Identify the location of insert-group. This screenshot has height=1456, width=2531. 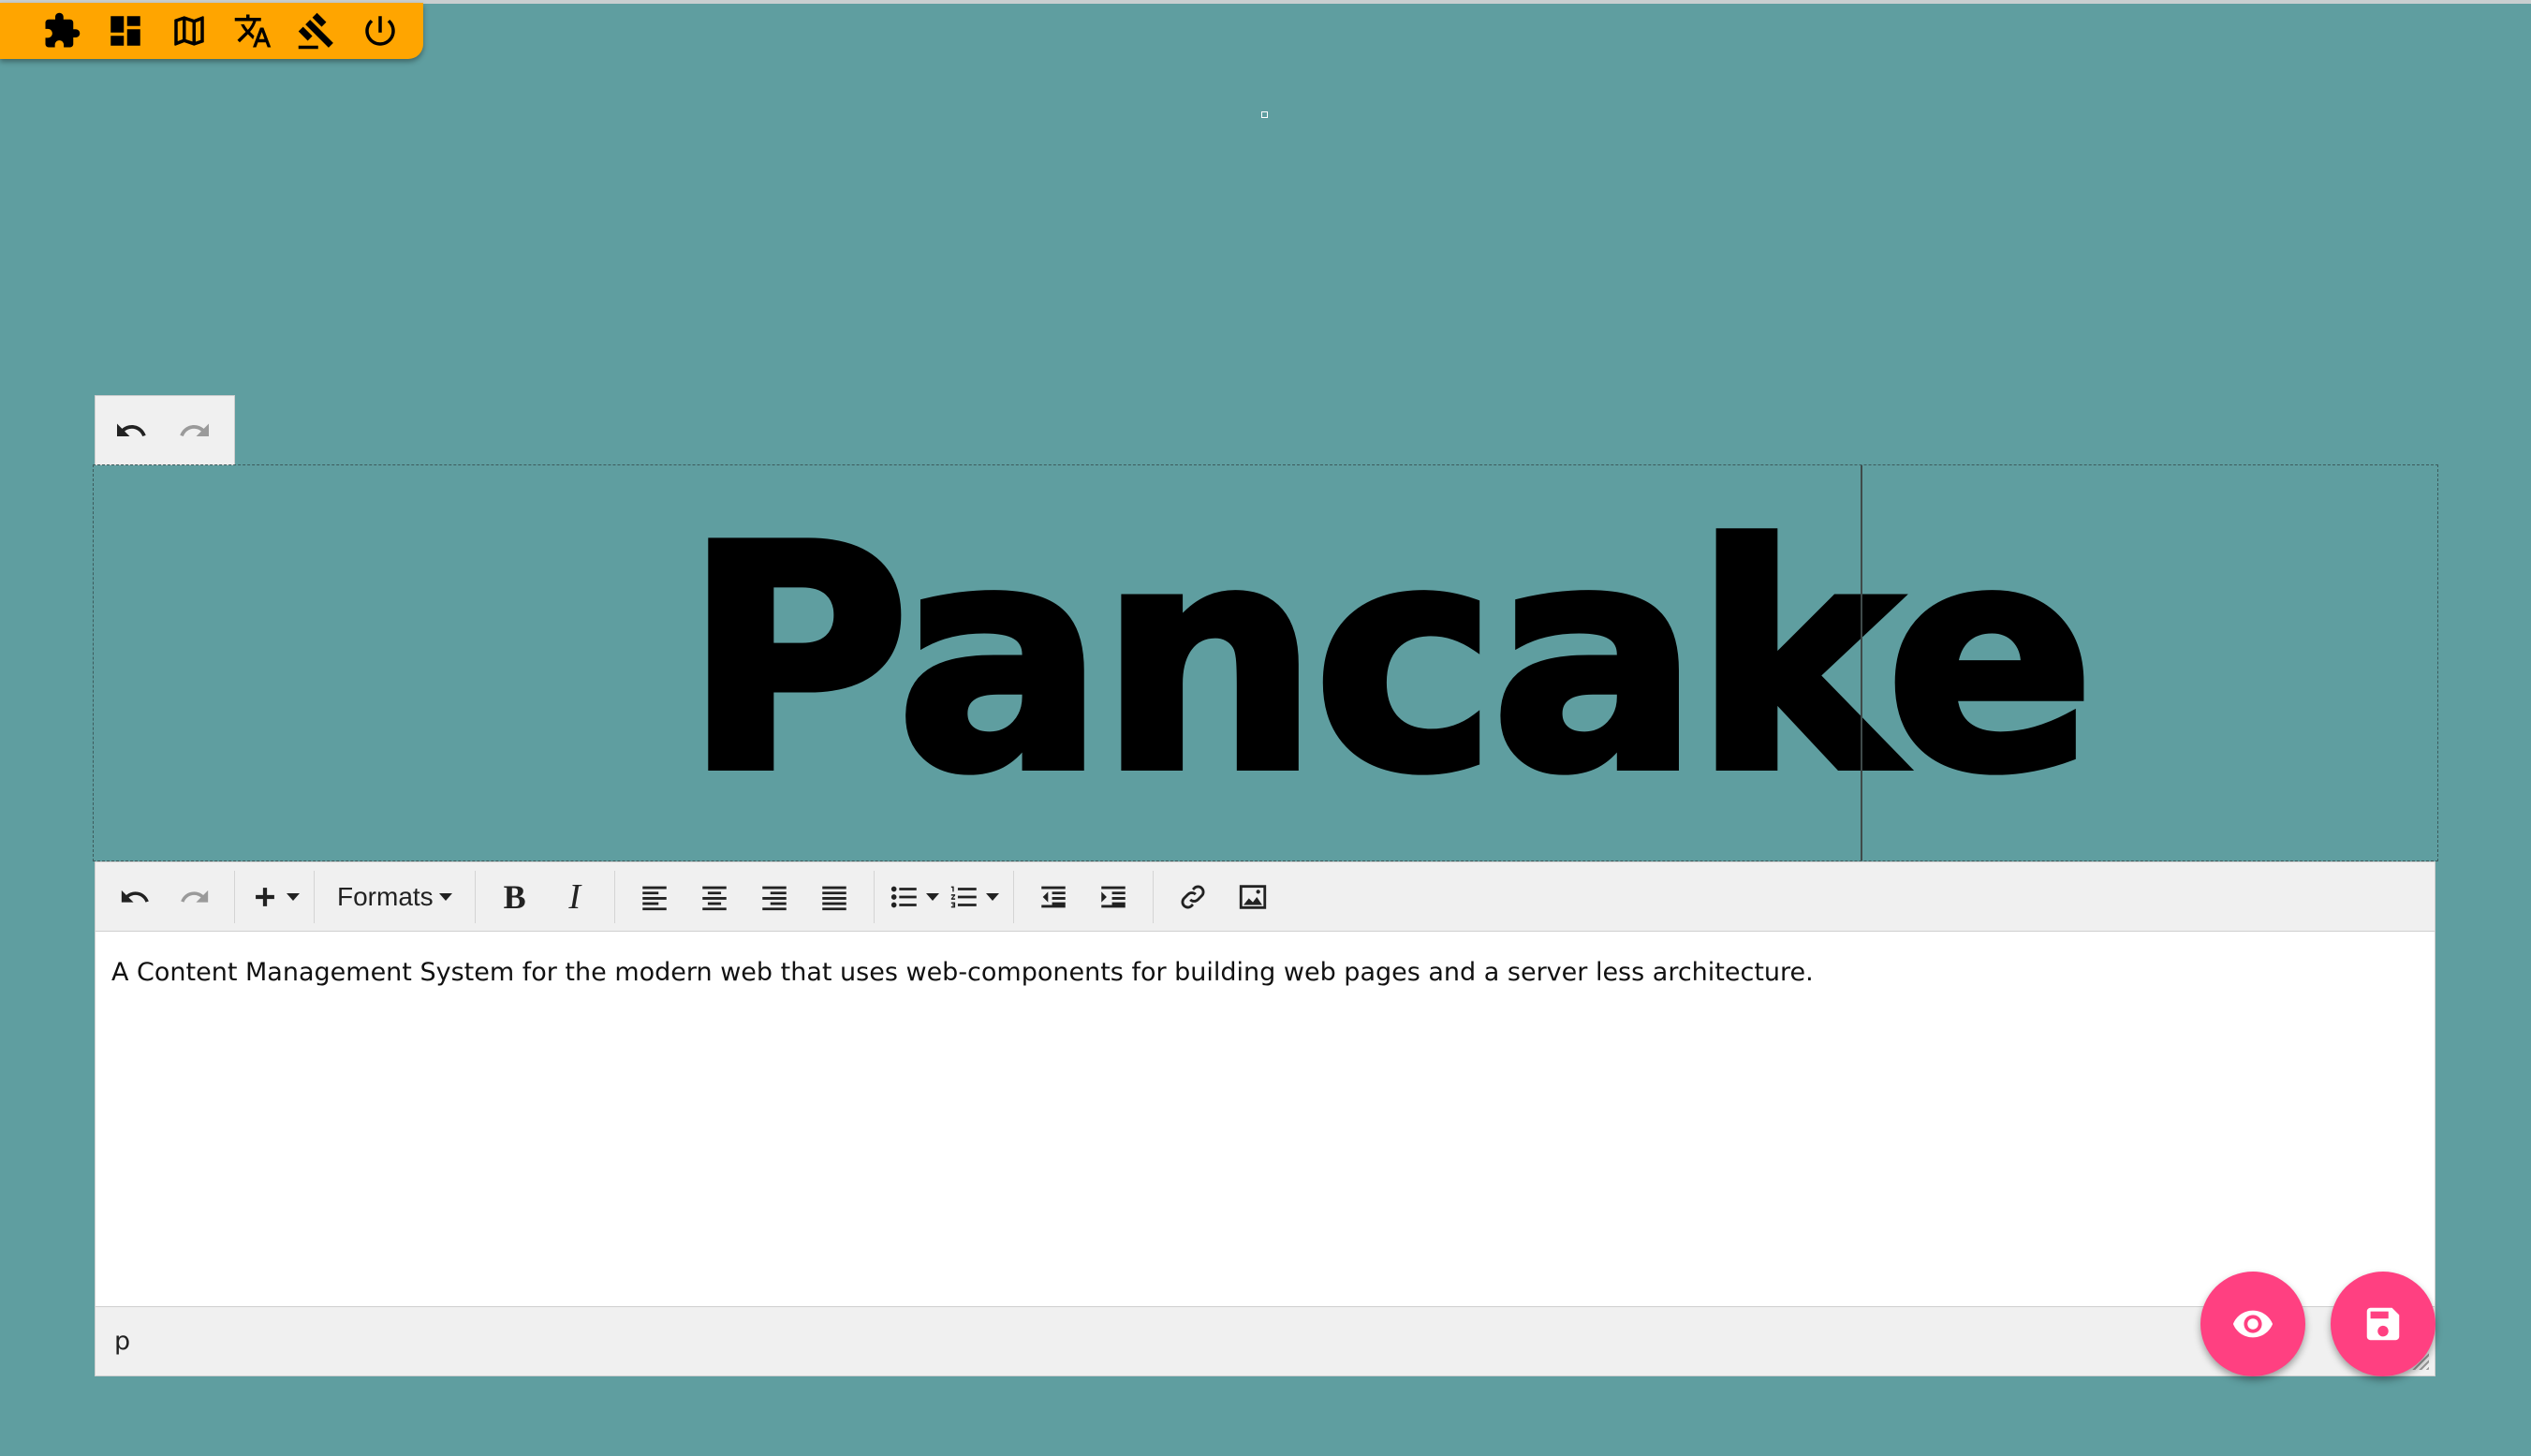
(275, 896).